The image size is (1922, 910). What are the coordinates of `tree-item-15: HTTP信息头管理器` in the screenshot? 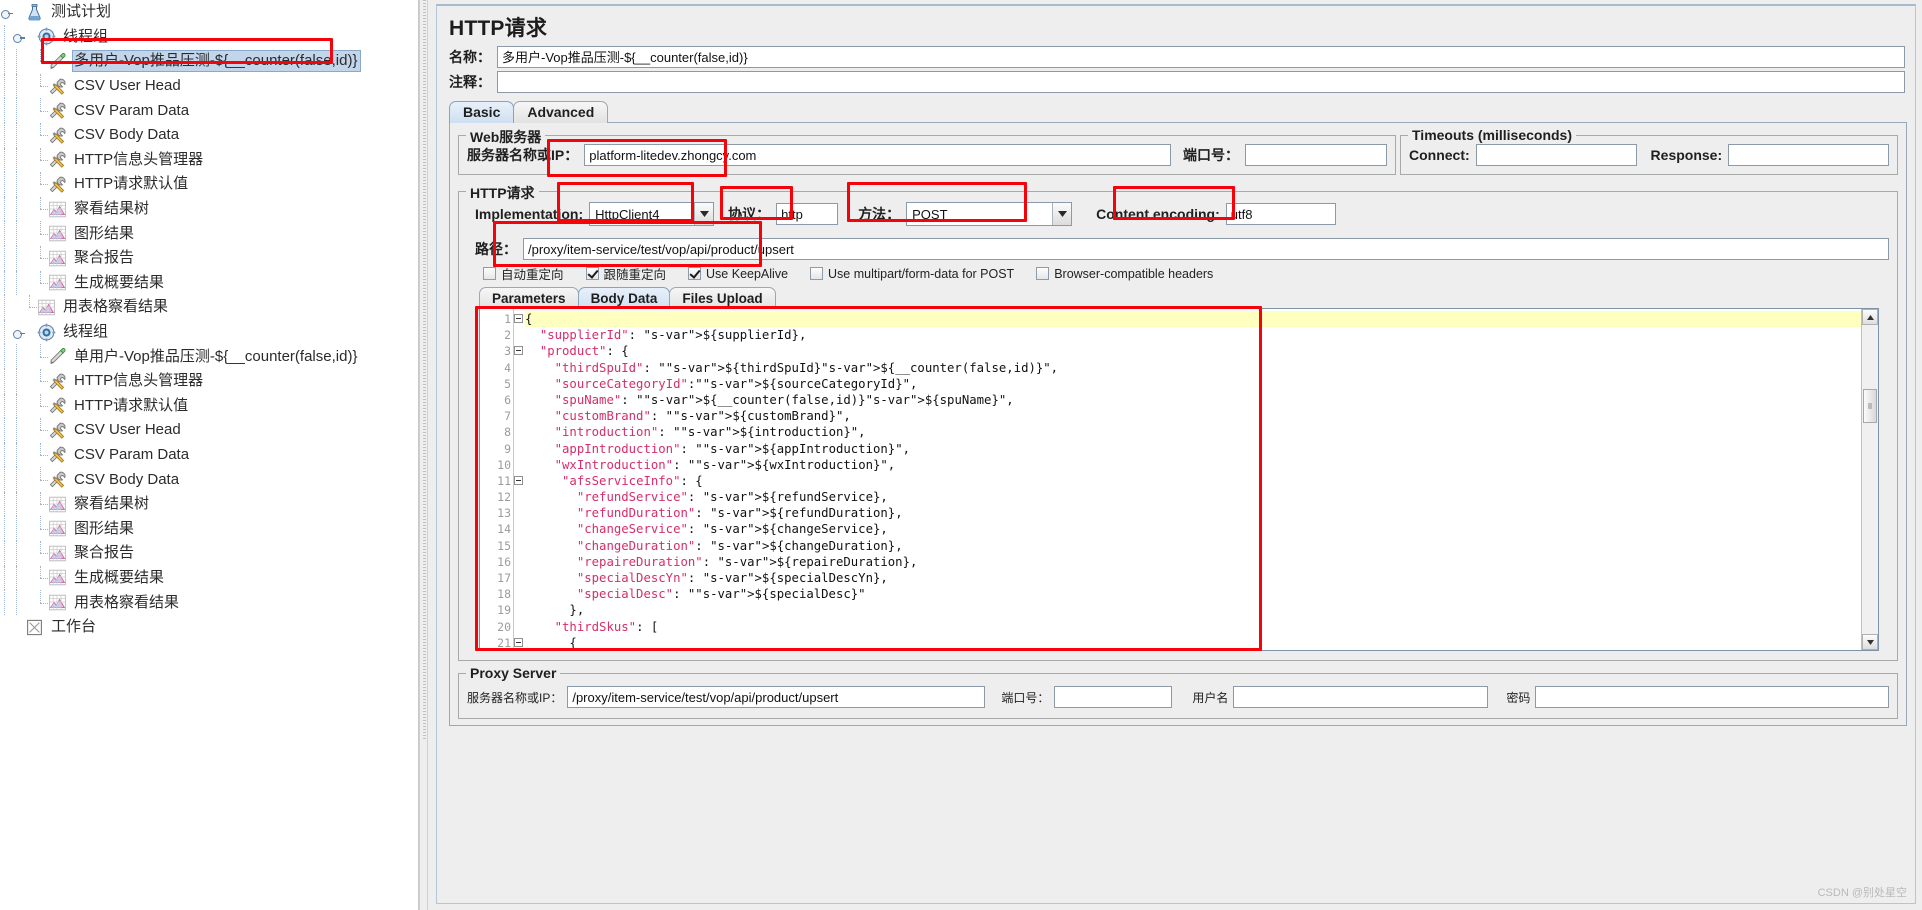 It's located at (209, 381).